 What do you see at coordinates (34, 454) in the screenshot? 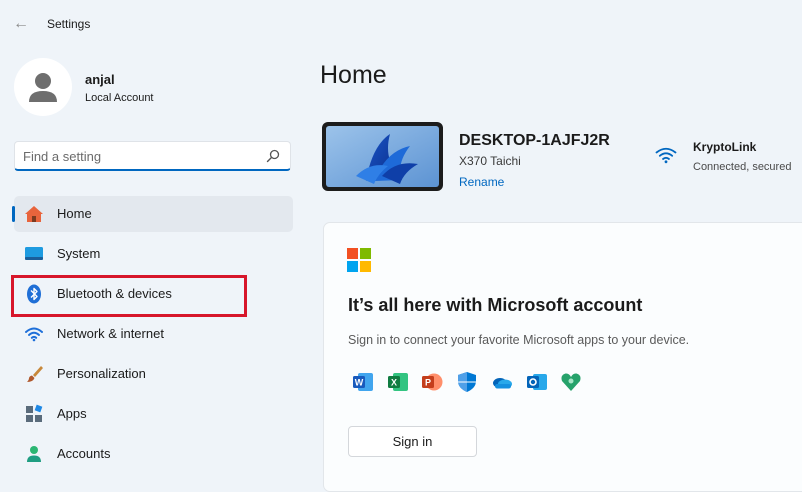
I see `person-icon` at bounding box center [34, 454].